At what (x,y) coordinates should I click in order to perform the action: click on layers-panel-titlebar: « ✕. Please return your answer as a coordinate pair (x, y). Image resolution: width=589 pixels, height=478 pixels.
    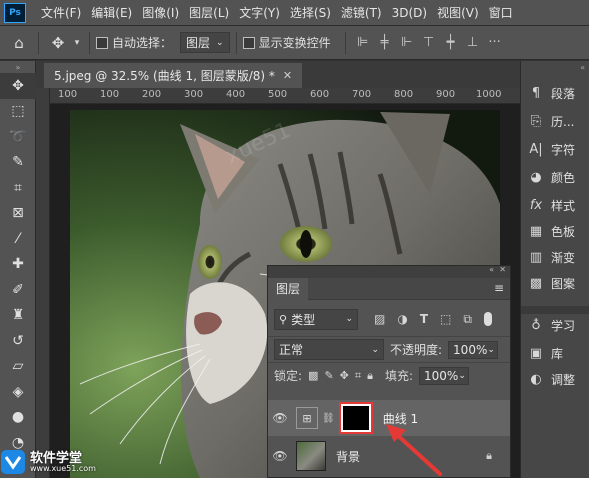
    Looking at the image, I should click on (389, 271).